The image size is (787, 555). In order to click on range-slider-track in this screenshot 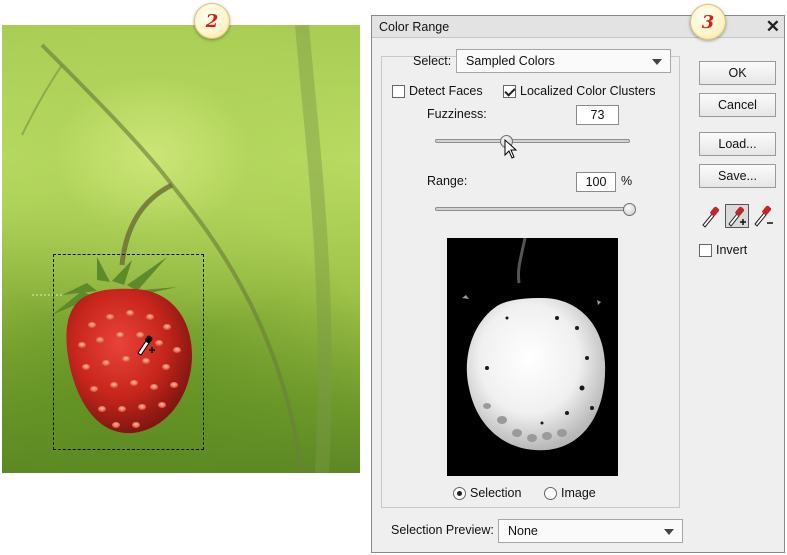, I will do `click(535, 209)`.